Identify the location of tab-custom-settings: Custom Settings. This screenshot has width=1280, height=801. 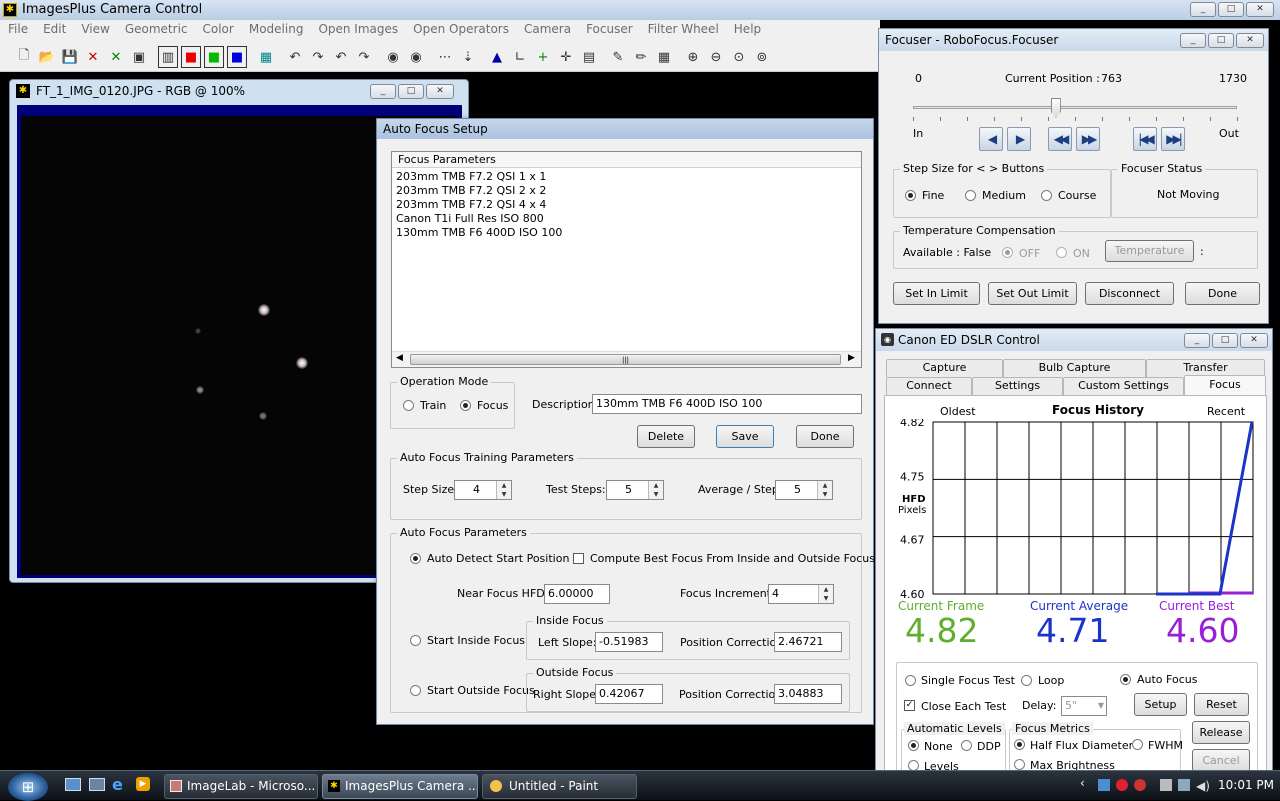
(1123, 386).